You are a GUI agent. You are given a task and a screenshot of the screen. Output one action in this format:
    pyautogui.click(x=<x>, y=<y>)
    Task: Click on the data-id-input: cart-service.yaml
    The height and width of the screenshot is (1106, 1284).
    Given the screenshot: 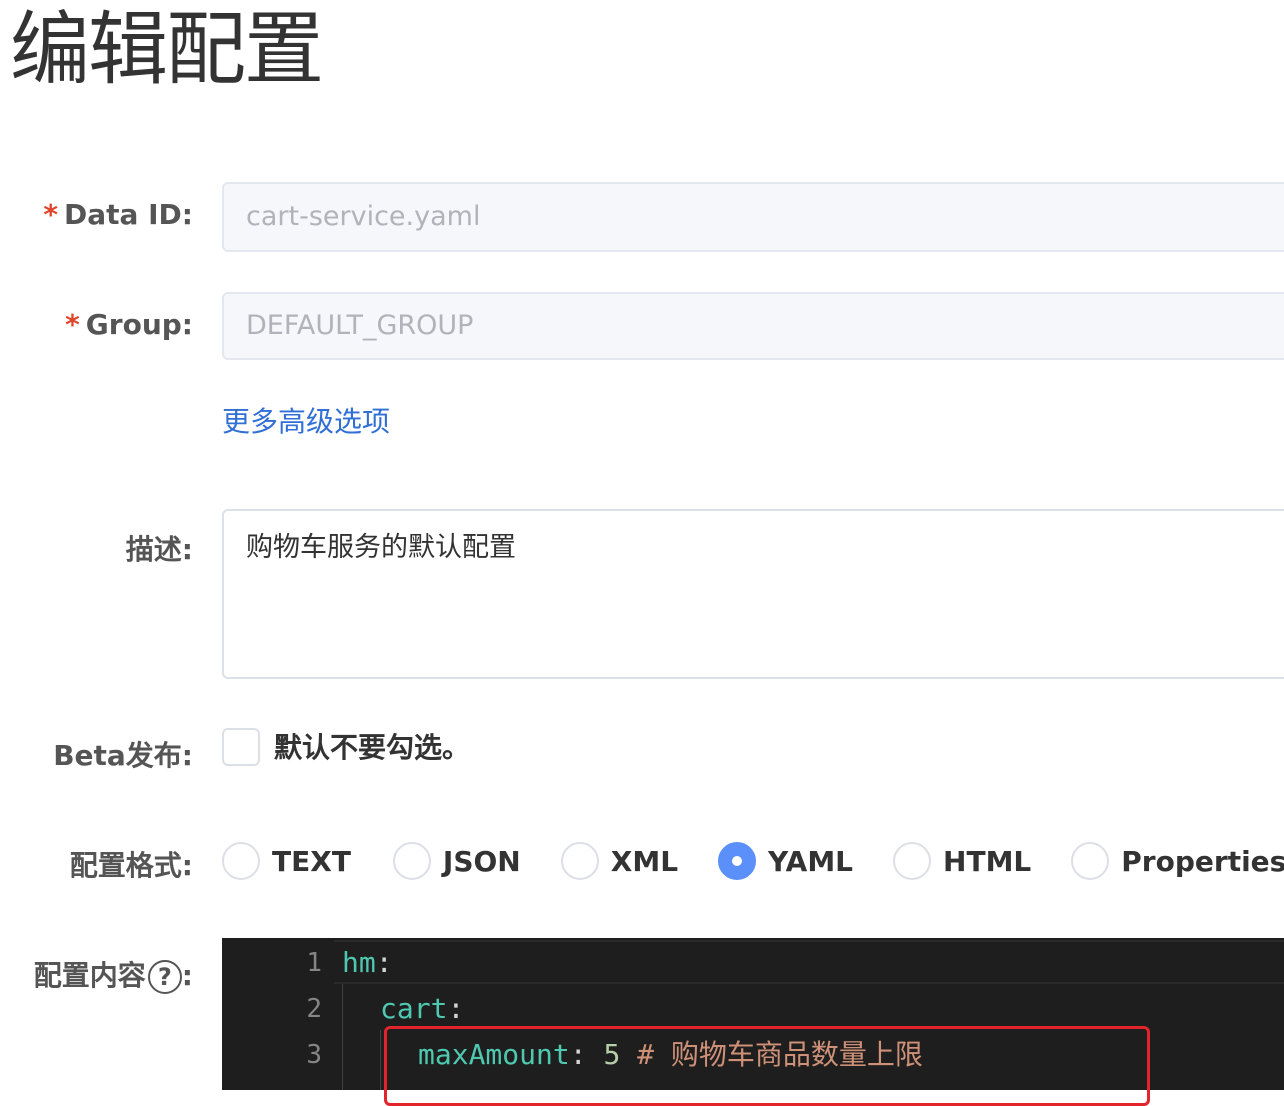 What is the action you would take?
    pyautogui.click(x=753, y=217)
    